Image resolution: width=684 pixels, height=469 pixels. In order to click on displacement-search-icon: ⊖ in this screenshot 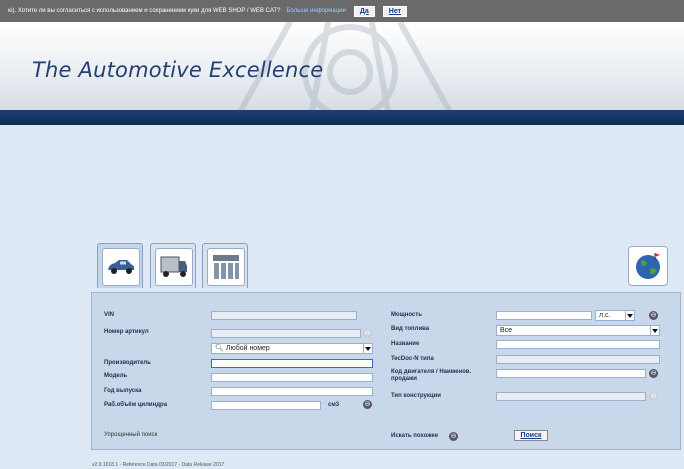, I will do `click(367, 404)`.